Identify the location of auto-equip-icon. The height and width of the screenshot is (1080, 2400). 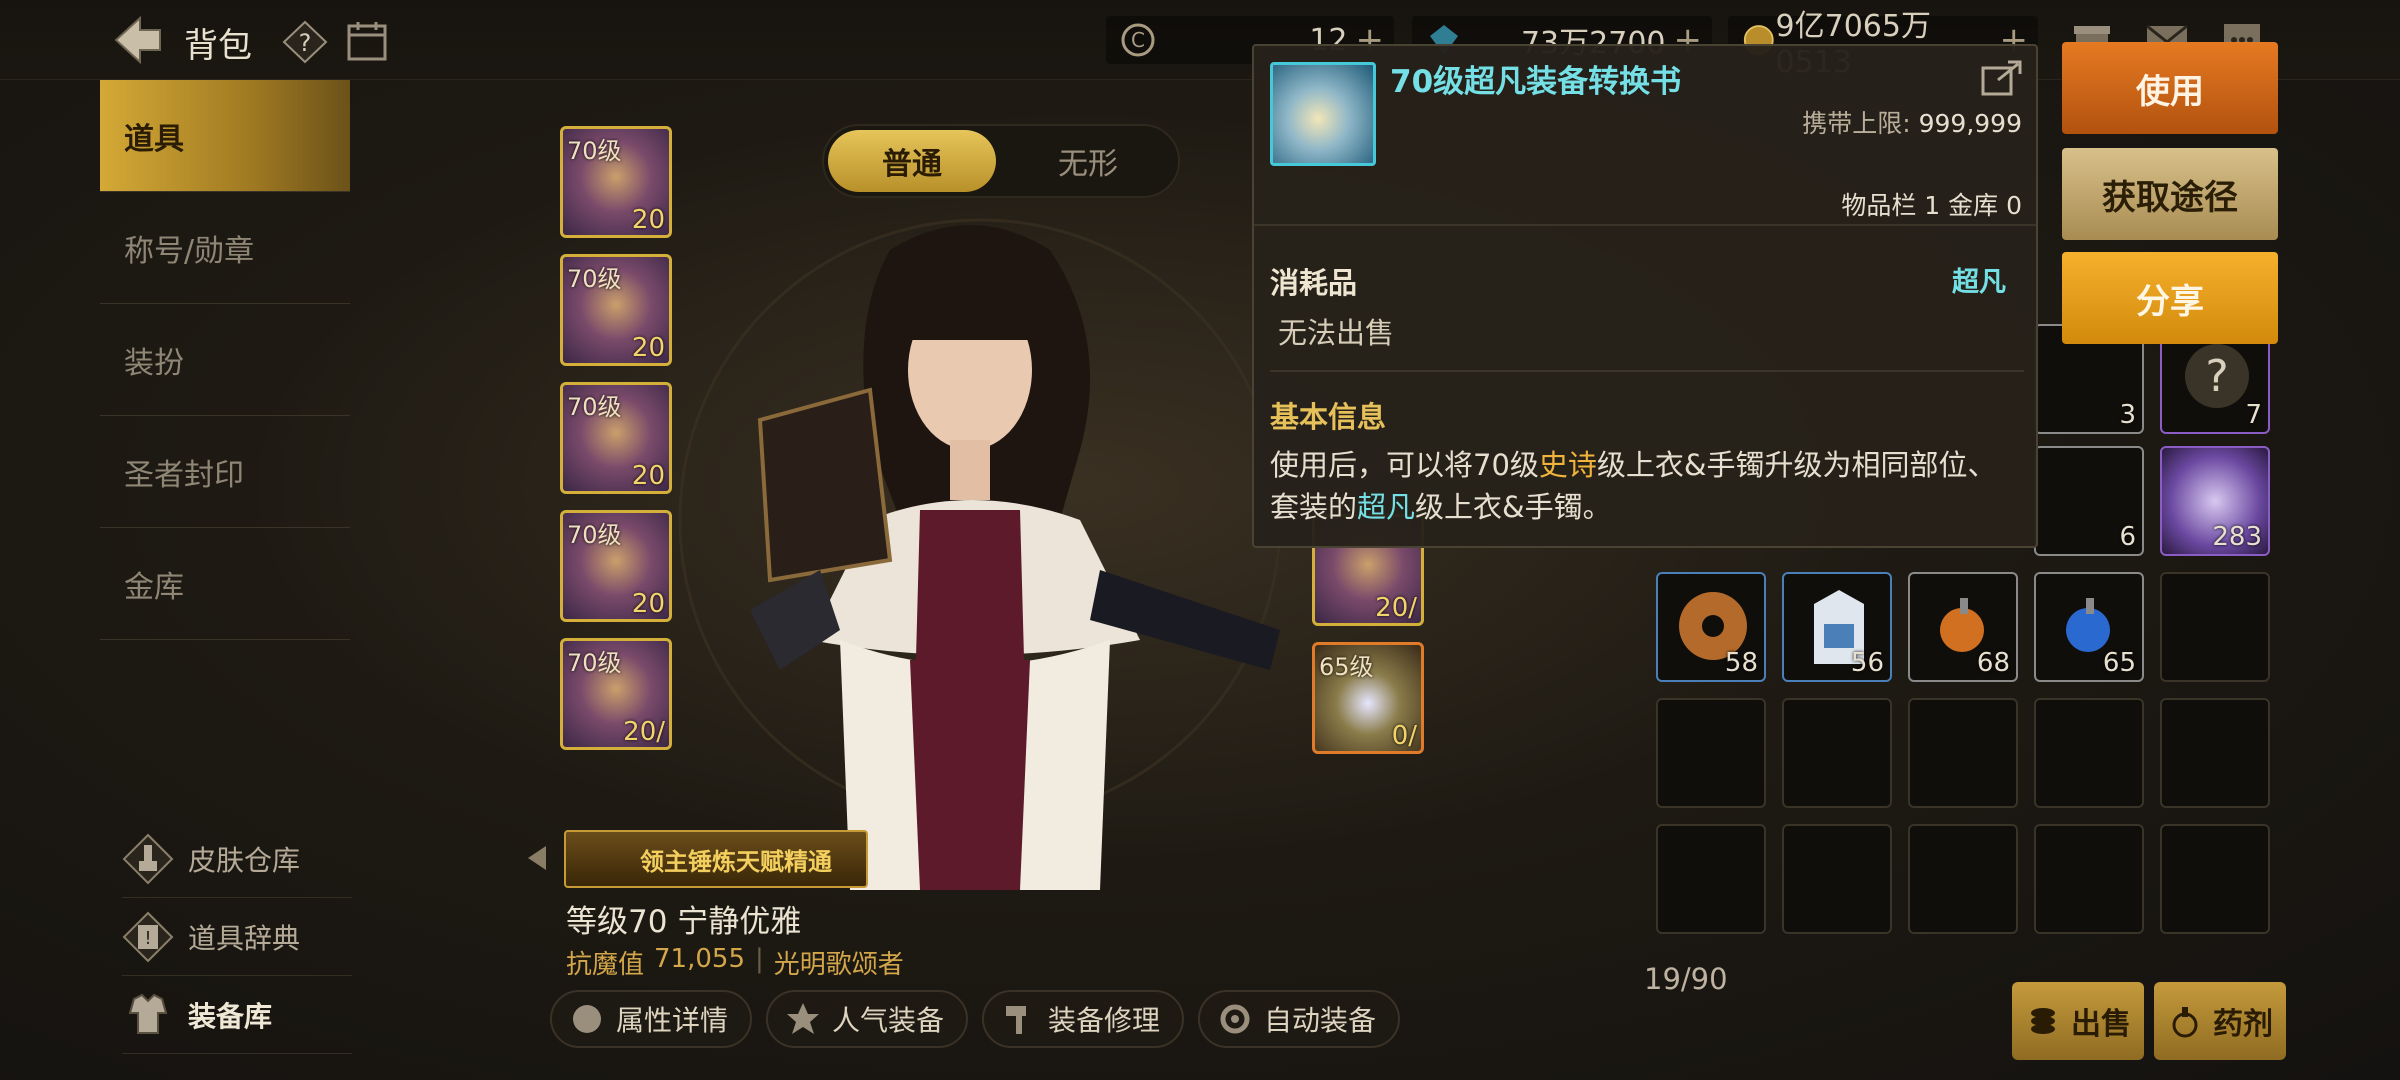
(1235, 1019).